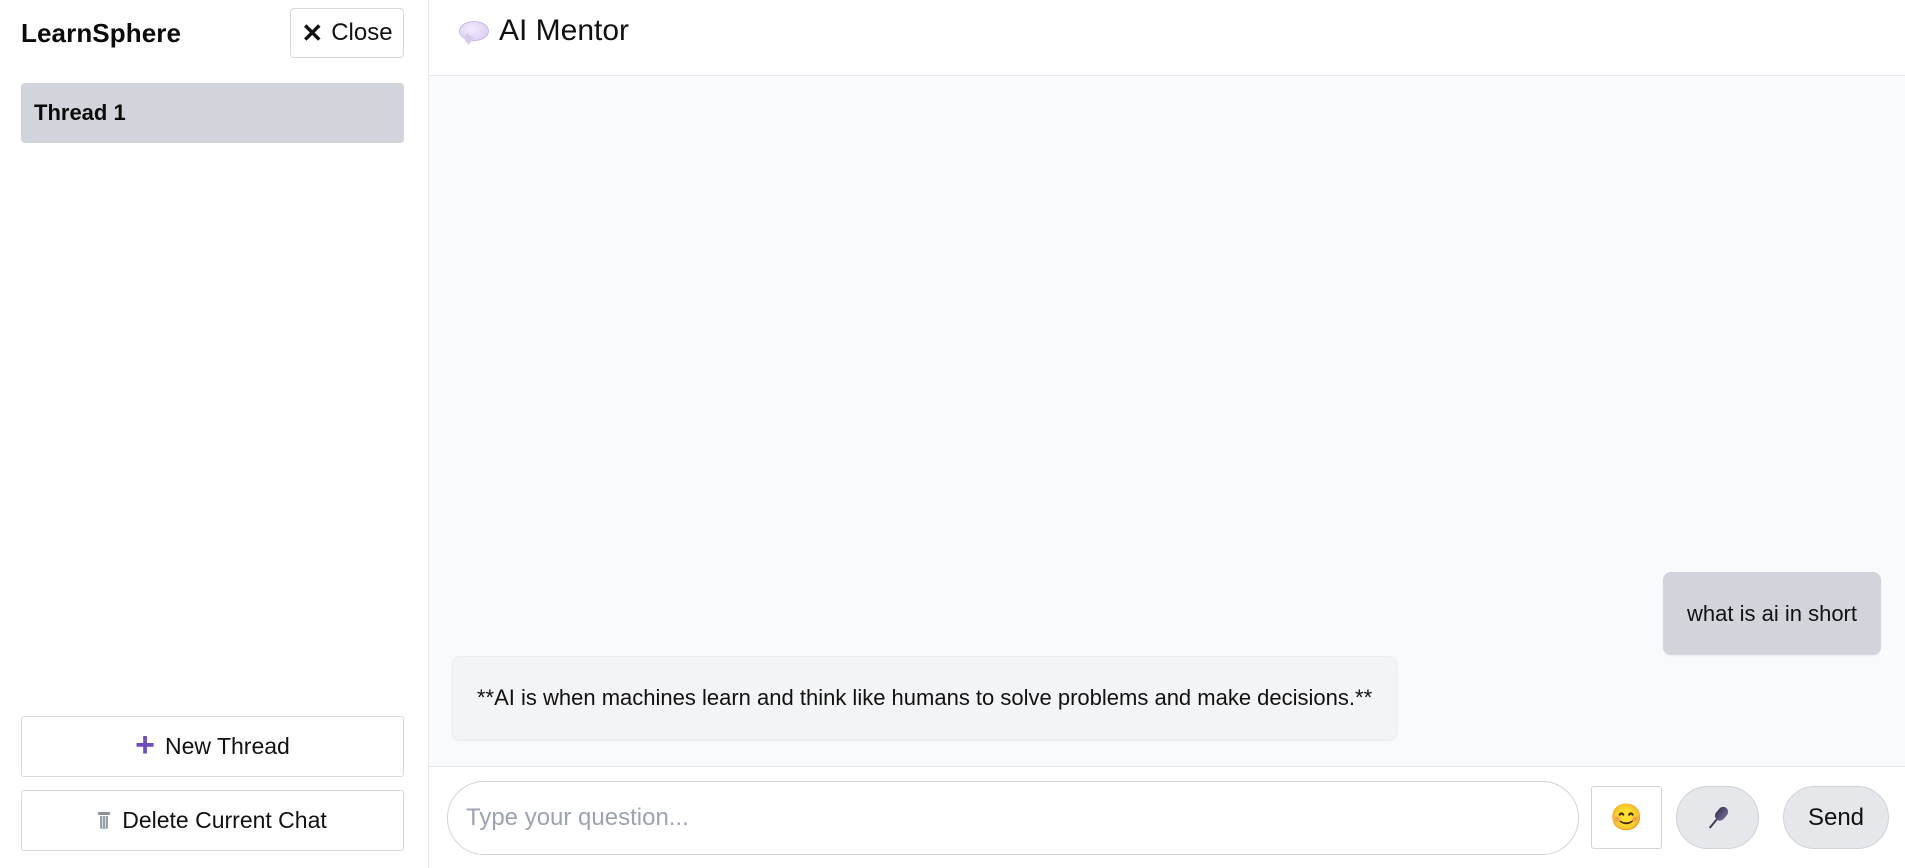 This screenshot has height=868, width=1905. I want to click on delete-chat-label: Delete Current Chat, so click(224, 820).